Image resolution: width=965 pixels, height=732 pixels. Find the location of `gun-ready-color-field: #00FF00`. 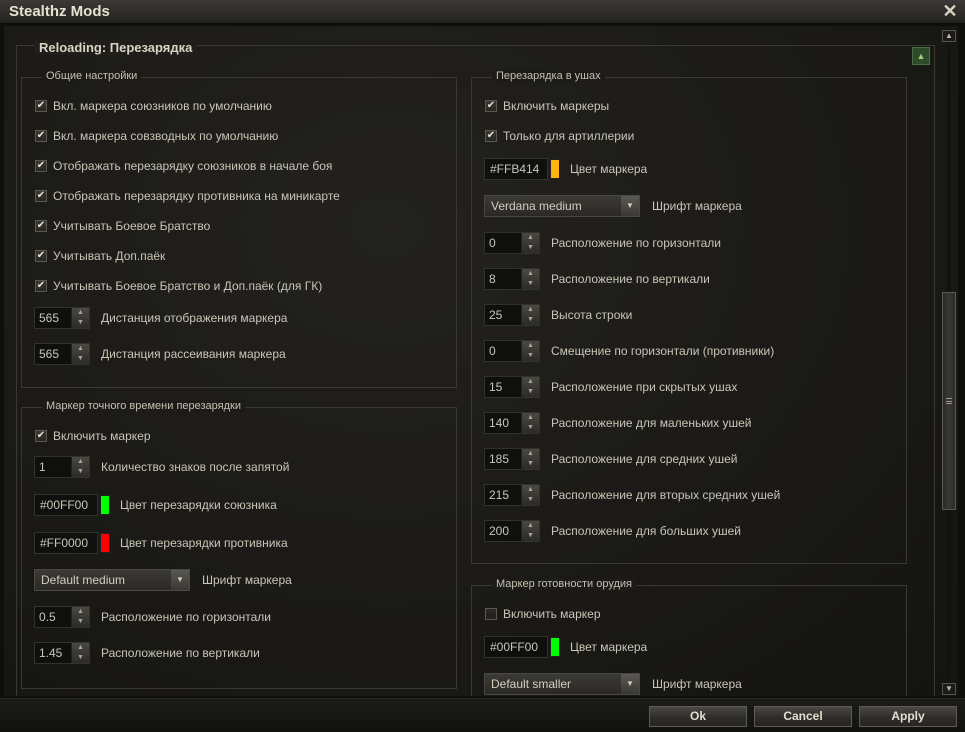

gun-ready-color-field: #00FF00 is located at coordinates (522, 647).